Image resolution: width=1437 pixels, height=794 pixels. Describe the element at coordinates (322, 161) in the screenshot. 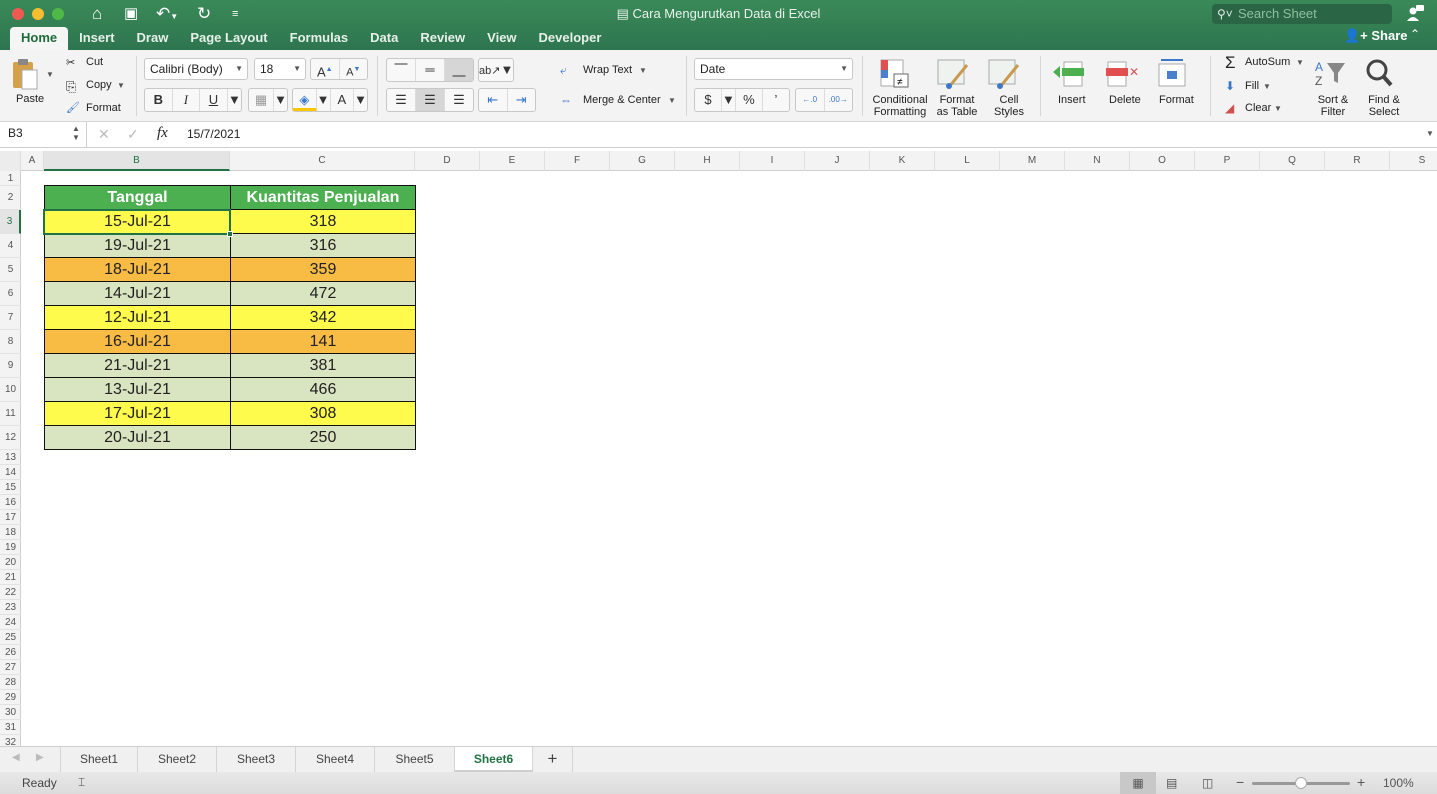

I see `column-header: C` at that location.